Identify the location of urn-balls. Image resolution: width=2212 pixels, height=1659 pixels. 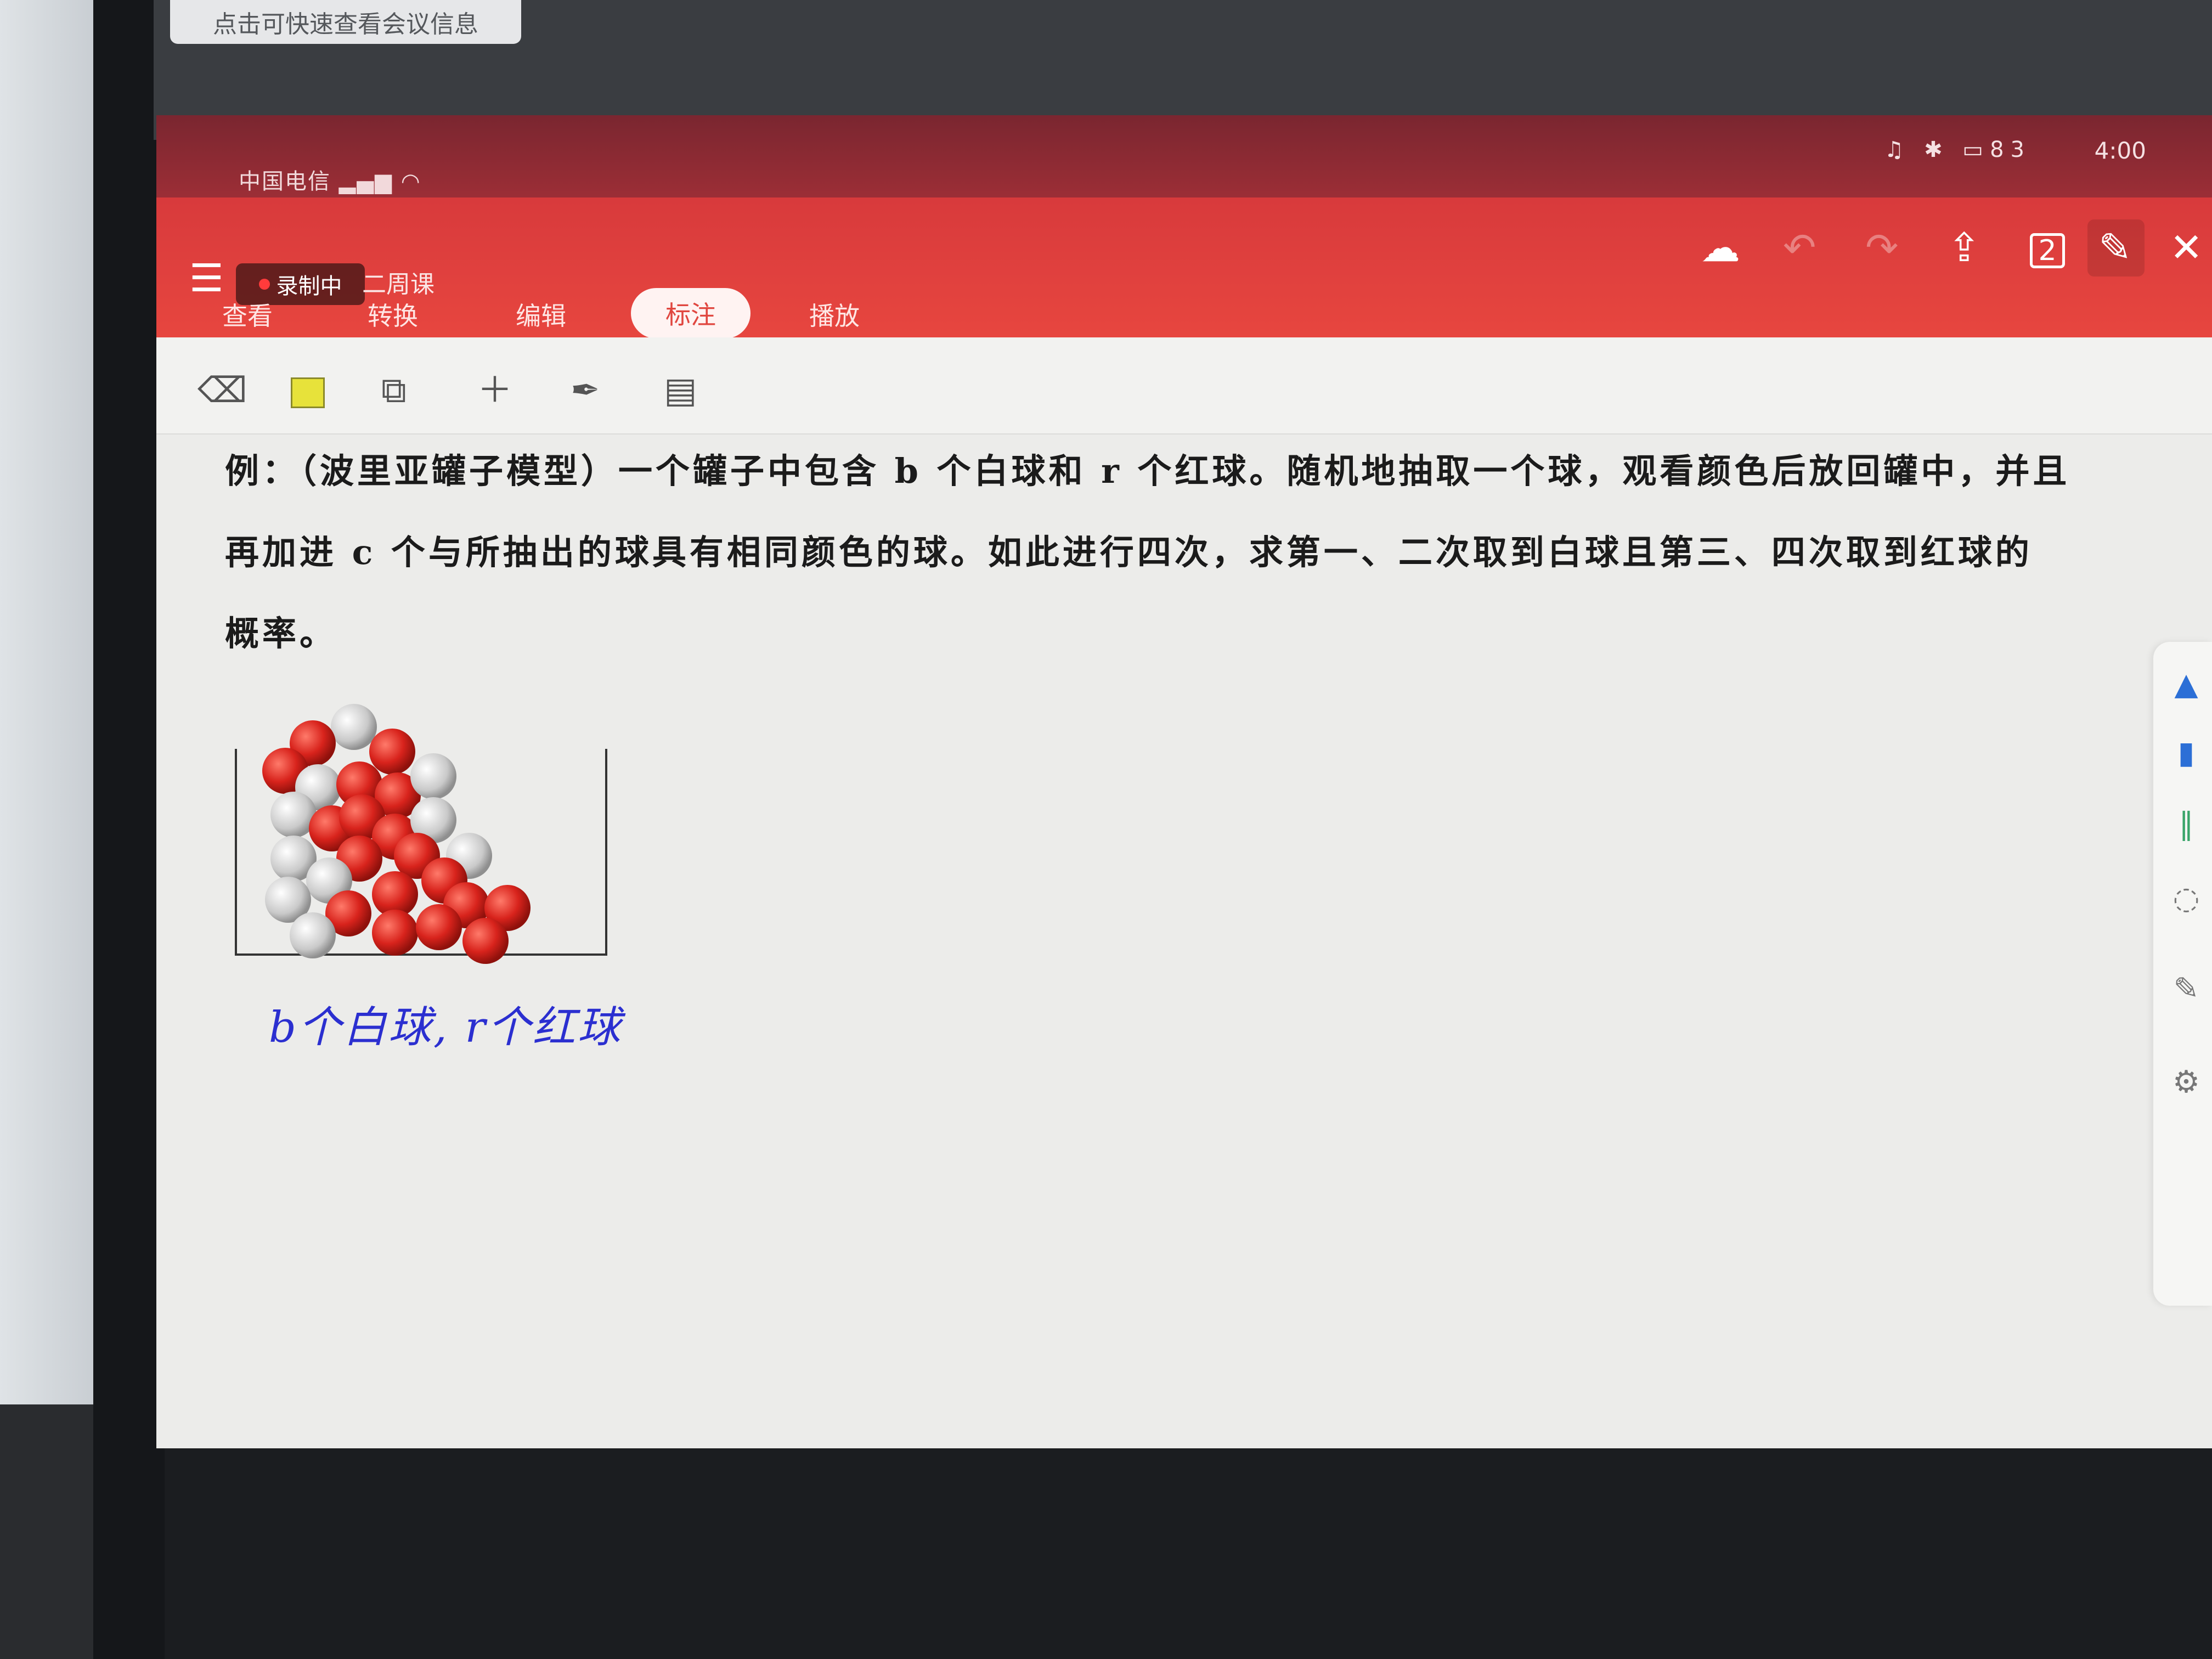
(397, 834).